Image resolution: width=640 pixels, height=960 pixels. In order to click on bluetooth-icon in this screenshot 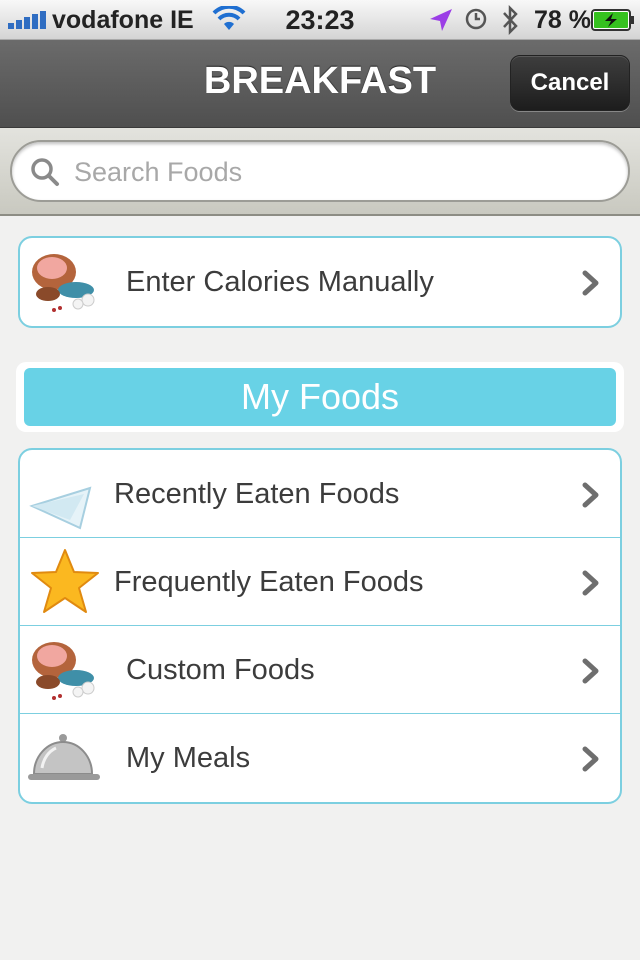, I will do `click(510, 20)`.